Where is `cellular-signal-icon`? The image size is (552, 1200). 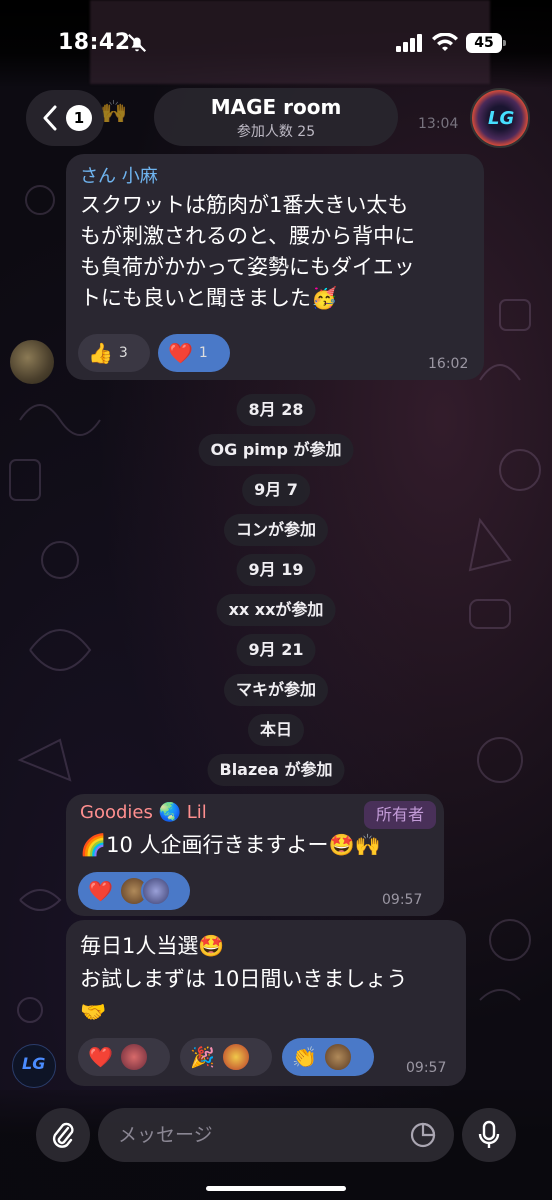 cellular-signal-icon is located at coordinates (409, 43).